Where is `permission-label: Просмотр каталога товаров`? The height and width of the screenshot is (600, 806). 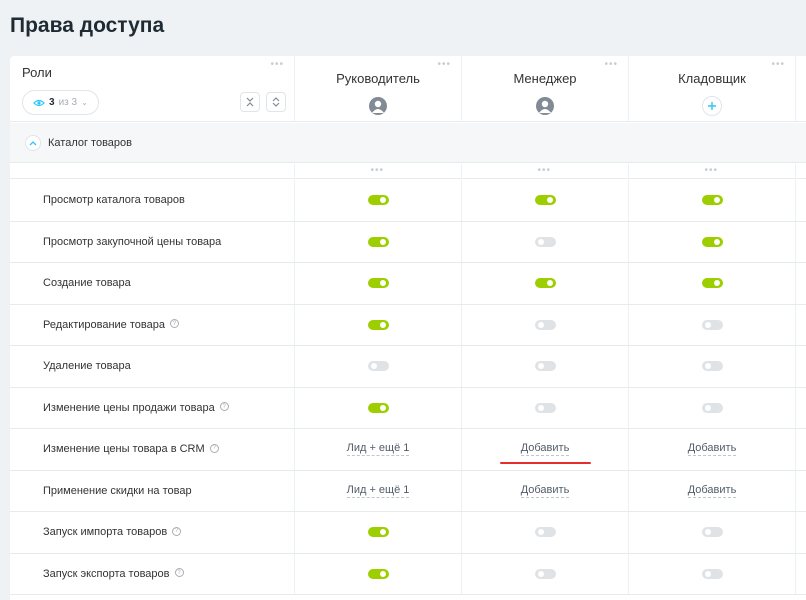
permission-label: Просмотр каталога товаров is located at coordinates (114, 200).